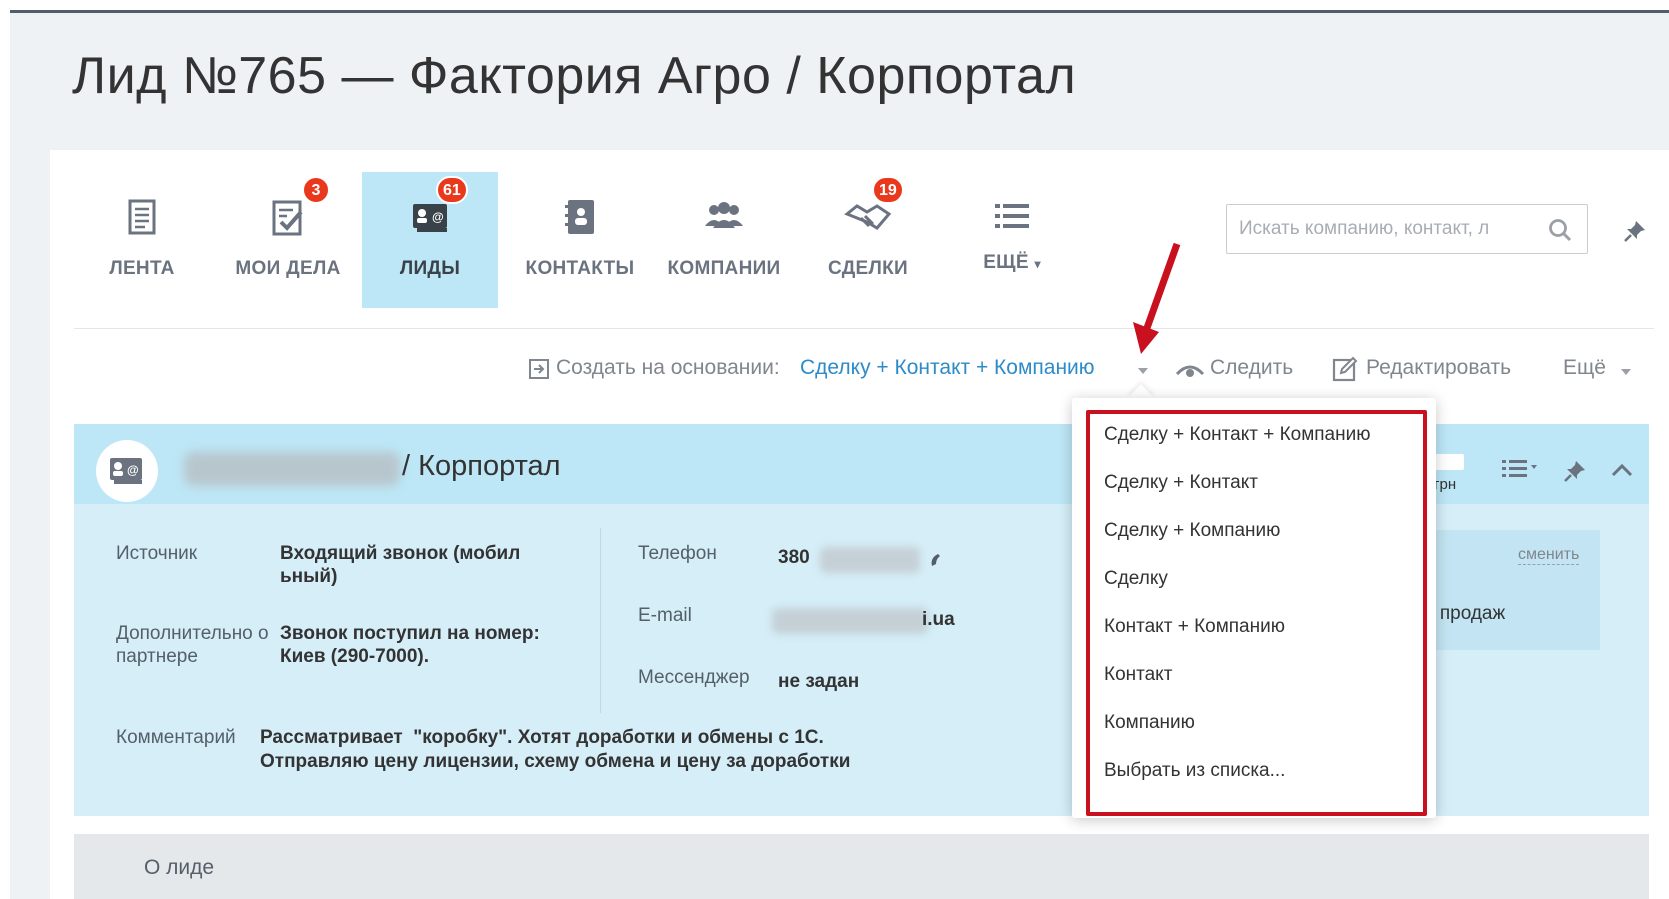 The image size is (1669, 899). What do you see at coordinates (1192, 531) in the screenshot?
I see `menu-item-deal-company: Сделку + Компанию` at bounding box center [1192, 531].